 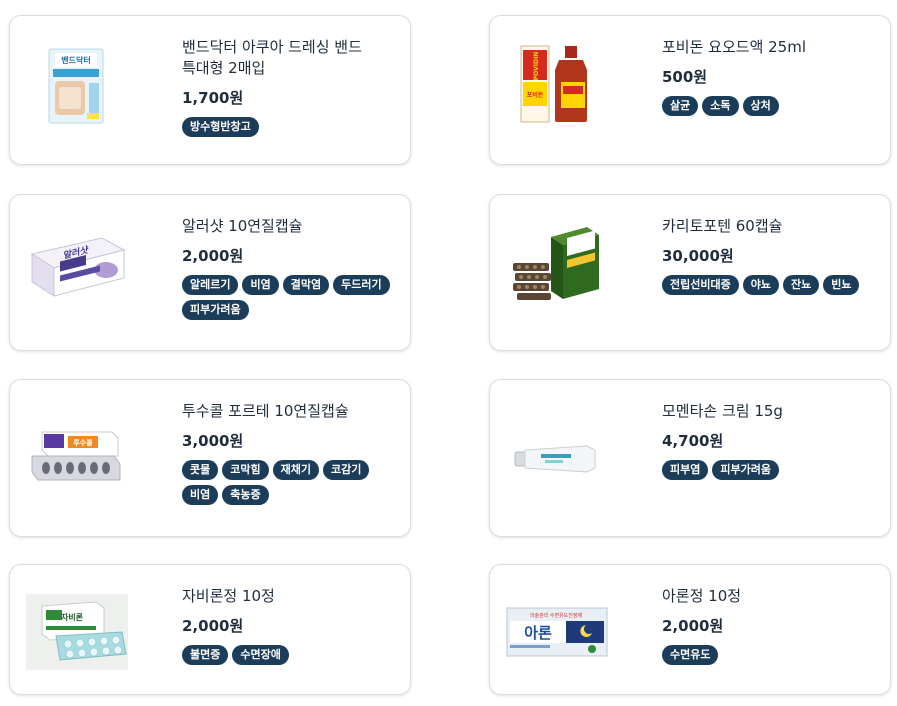 I want to click on svg-text: POVIDIN, so click(x=536, y=66).